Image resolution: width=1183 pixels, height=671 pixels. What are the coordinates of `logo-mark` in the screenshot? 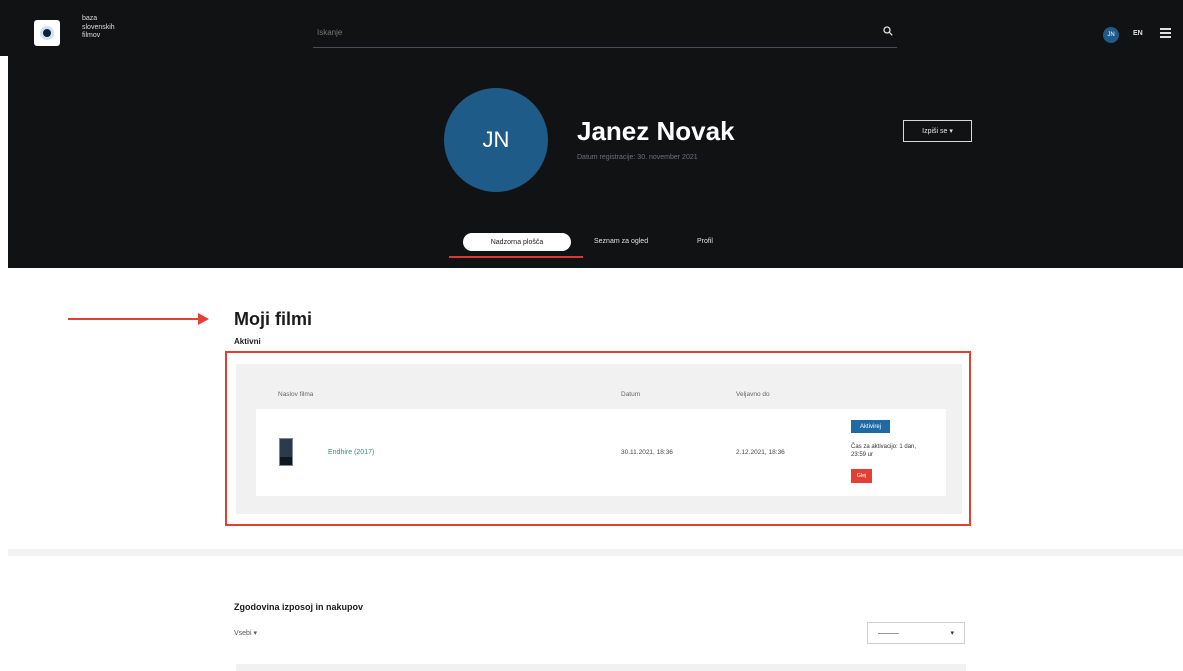 It's located at (47, 33).